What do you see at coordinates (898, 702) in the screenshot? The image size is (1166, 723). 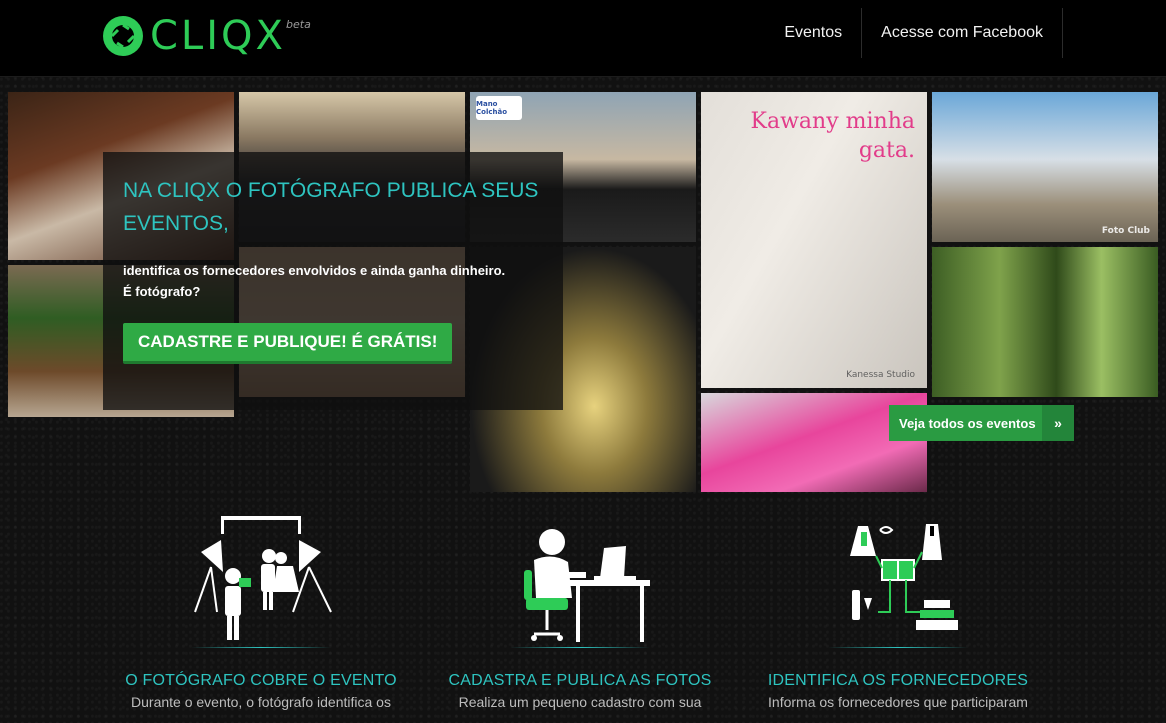 I see `feature-text: Informa os fornecedores que participaram` at bounding box center [898, 702].